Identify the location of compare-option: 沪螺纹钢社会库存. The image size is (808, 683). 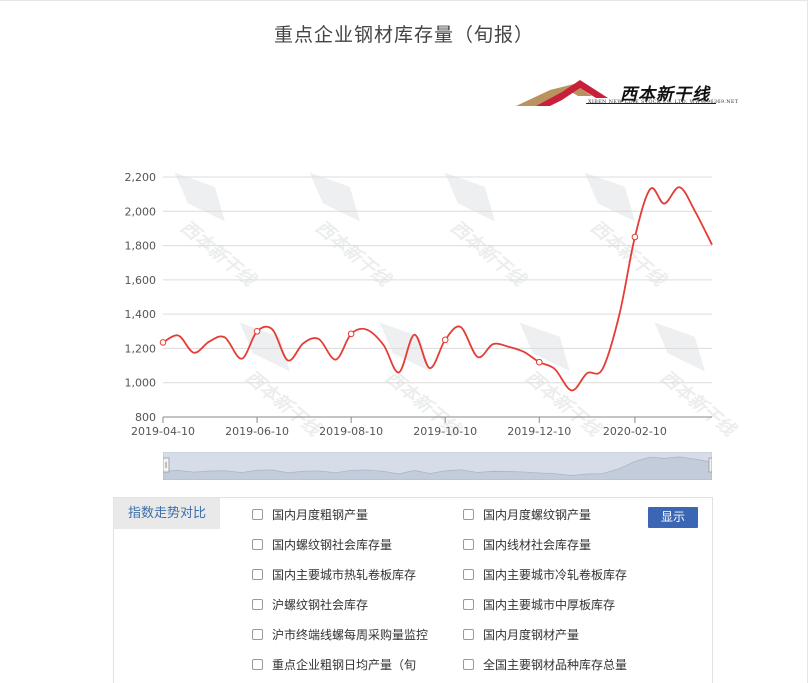
(310, 604).